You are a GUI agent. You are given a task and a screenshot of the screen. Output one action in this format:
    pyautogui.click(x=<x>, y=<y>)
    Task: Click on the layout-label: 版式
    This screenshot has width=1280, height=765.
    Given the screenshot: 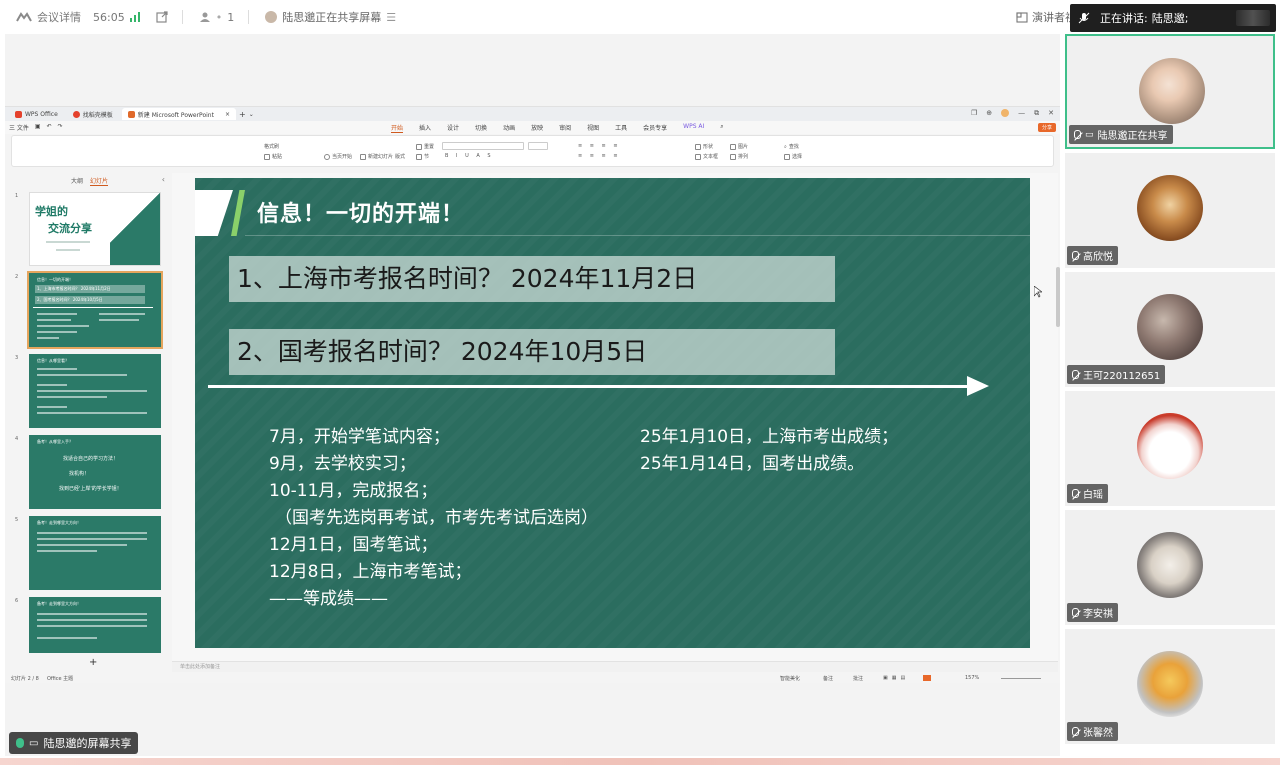 What is the action you would take?
    pyautogui.click(x=400, y=157)
    